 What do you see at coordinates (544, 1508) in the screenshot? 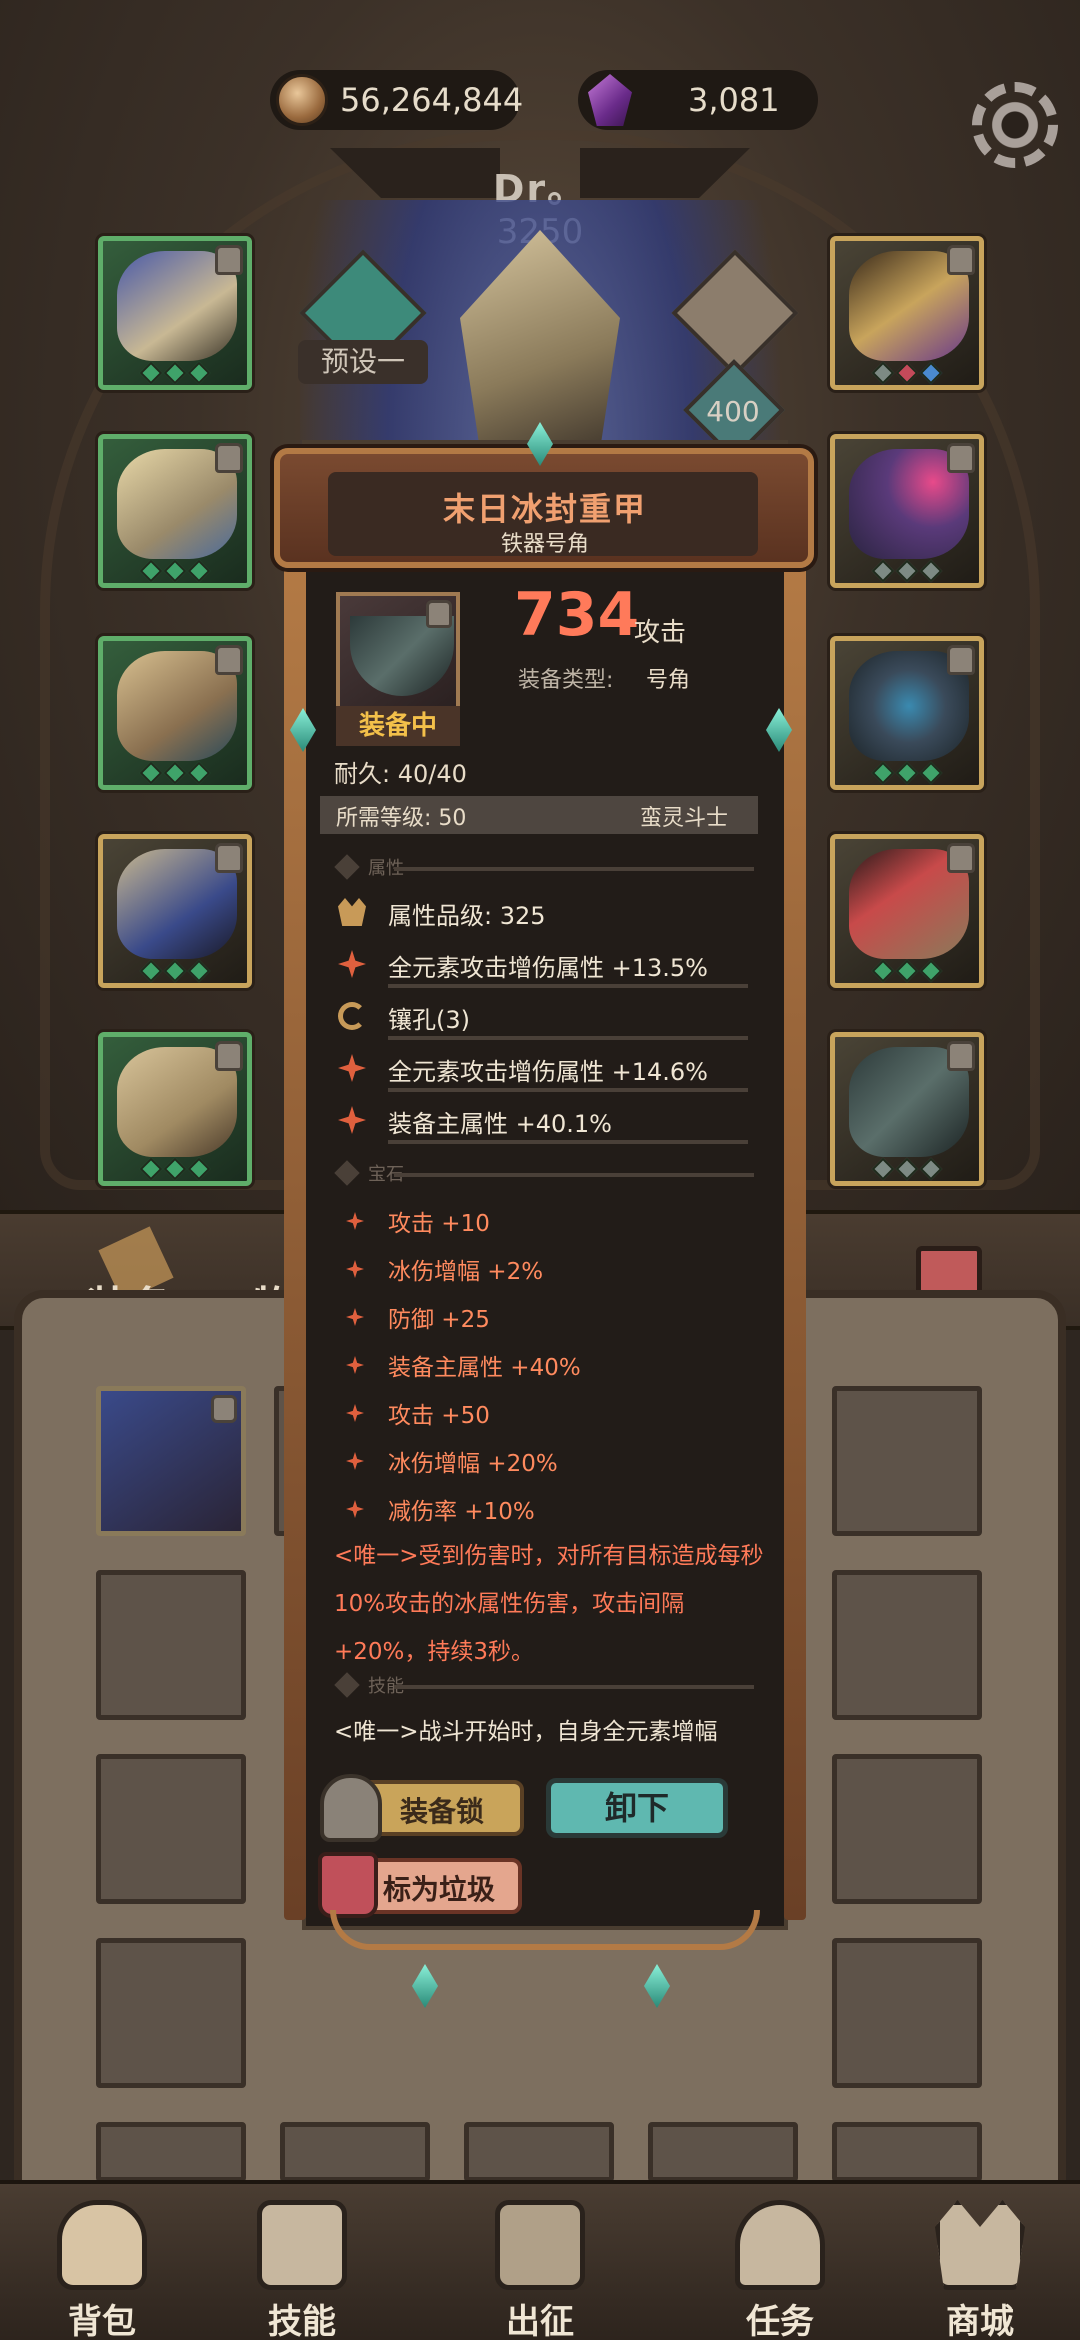
I see `gem-row: 减伤率 +10%` at bounding box center [544, 1508].